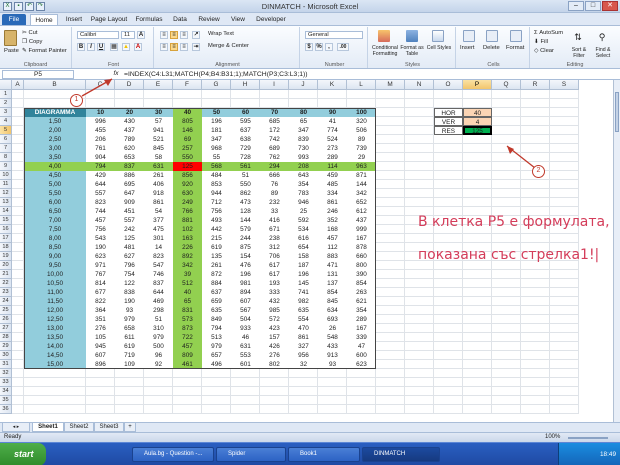 This screenshot has width=620, height=465. What do you see at coordinates (228, 46) in the screenshot?
I see `merge-center-button: Merge & Center` at bounding box center [228, 46].